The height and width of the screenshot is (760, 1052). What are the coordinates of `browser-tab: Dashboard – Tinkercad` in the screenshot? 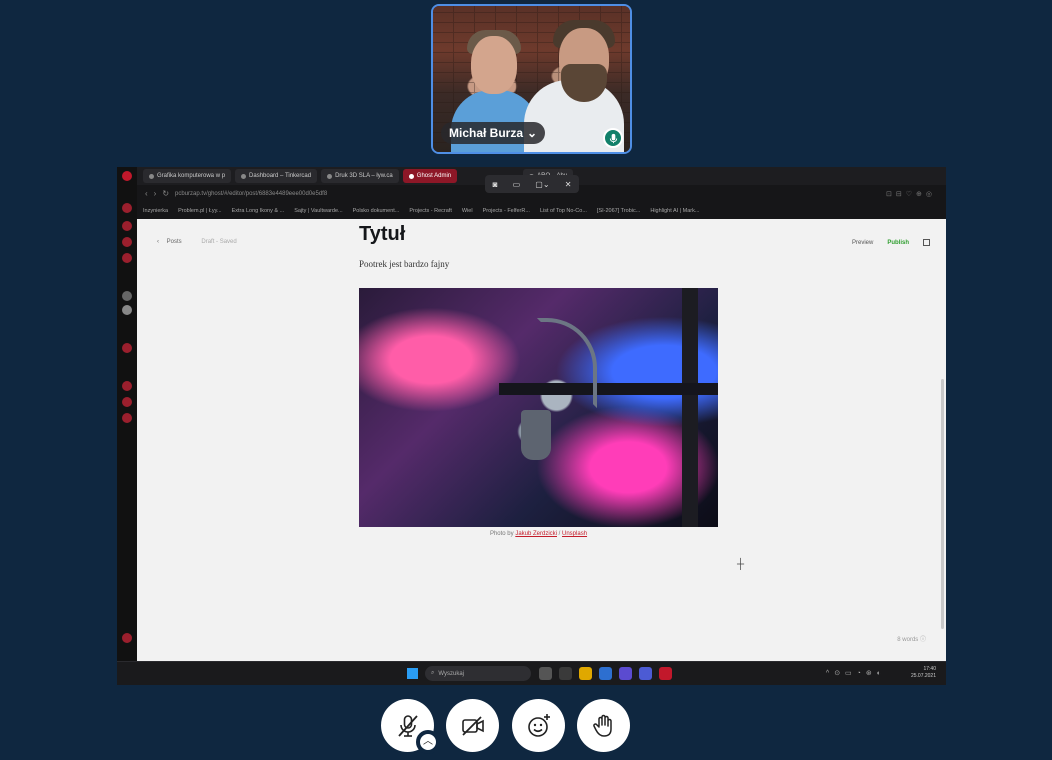 It's located at (276, 176).